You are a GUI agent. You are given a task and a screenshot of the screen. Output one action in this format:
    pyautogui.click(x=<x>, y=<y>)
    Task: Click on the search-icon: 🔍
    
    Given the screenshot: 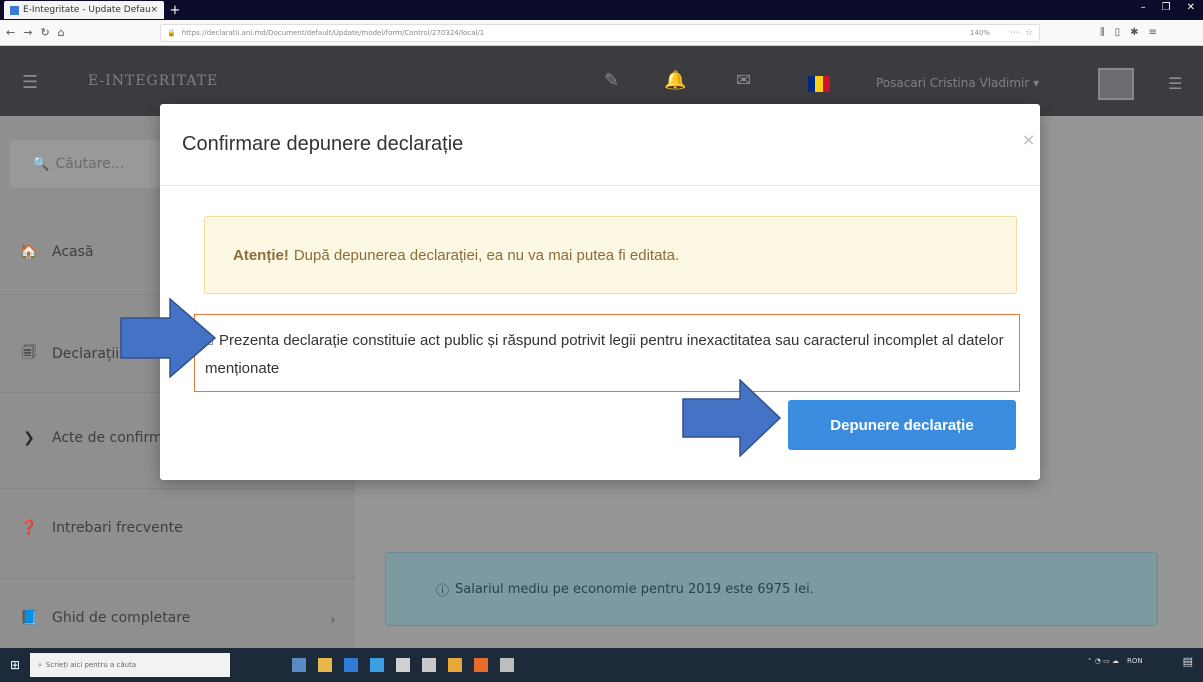 What is the action you would take?
    pyautogui.click(x=41, y=164)
    